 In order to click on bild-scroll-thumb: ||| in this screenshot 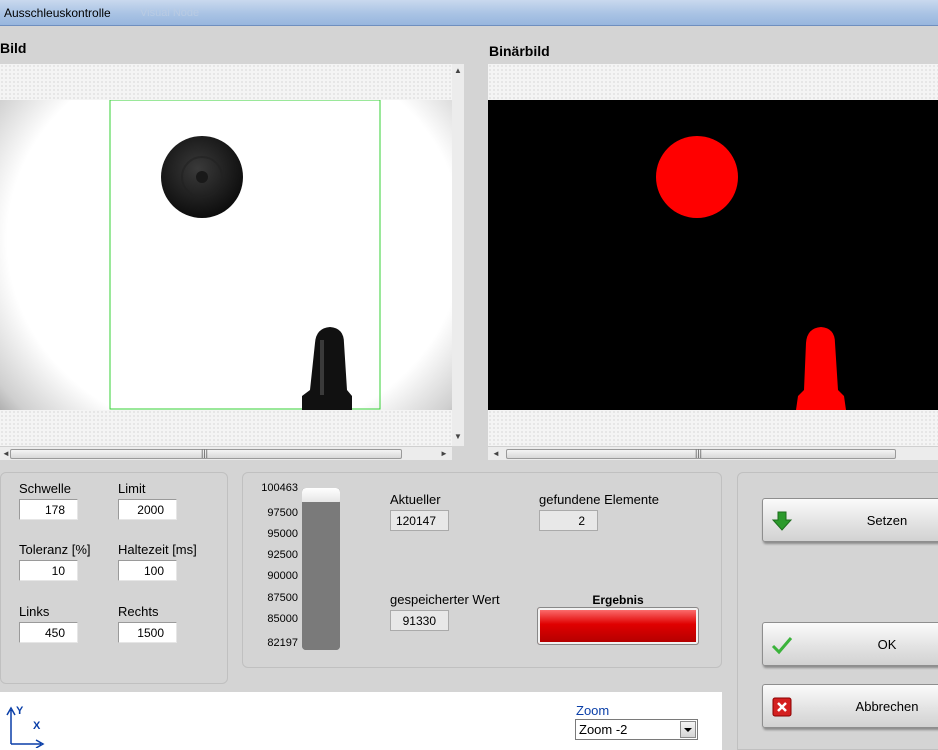, I will do `click(206, 453)`.